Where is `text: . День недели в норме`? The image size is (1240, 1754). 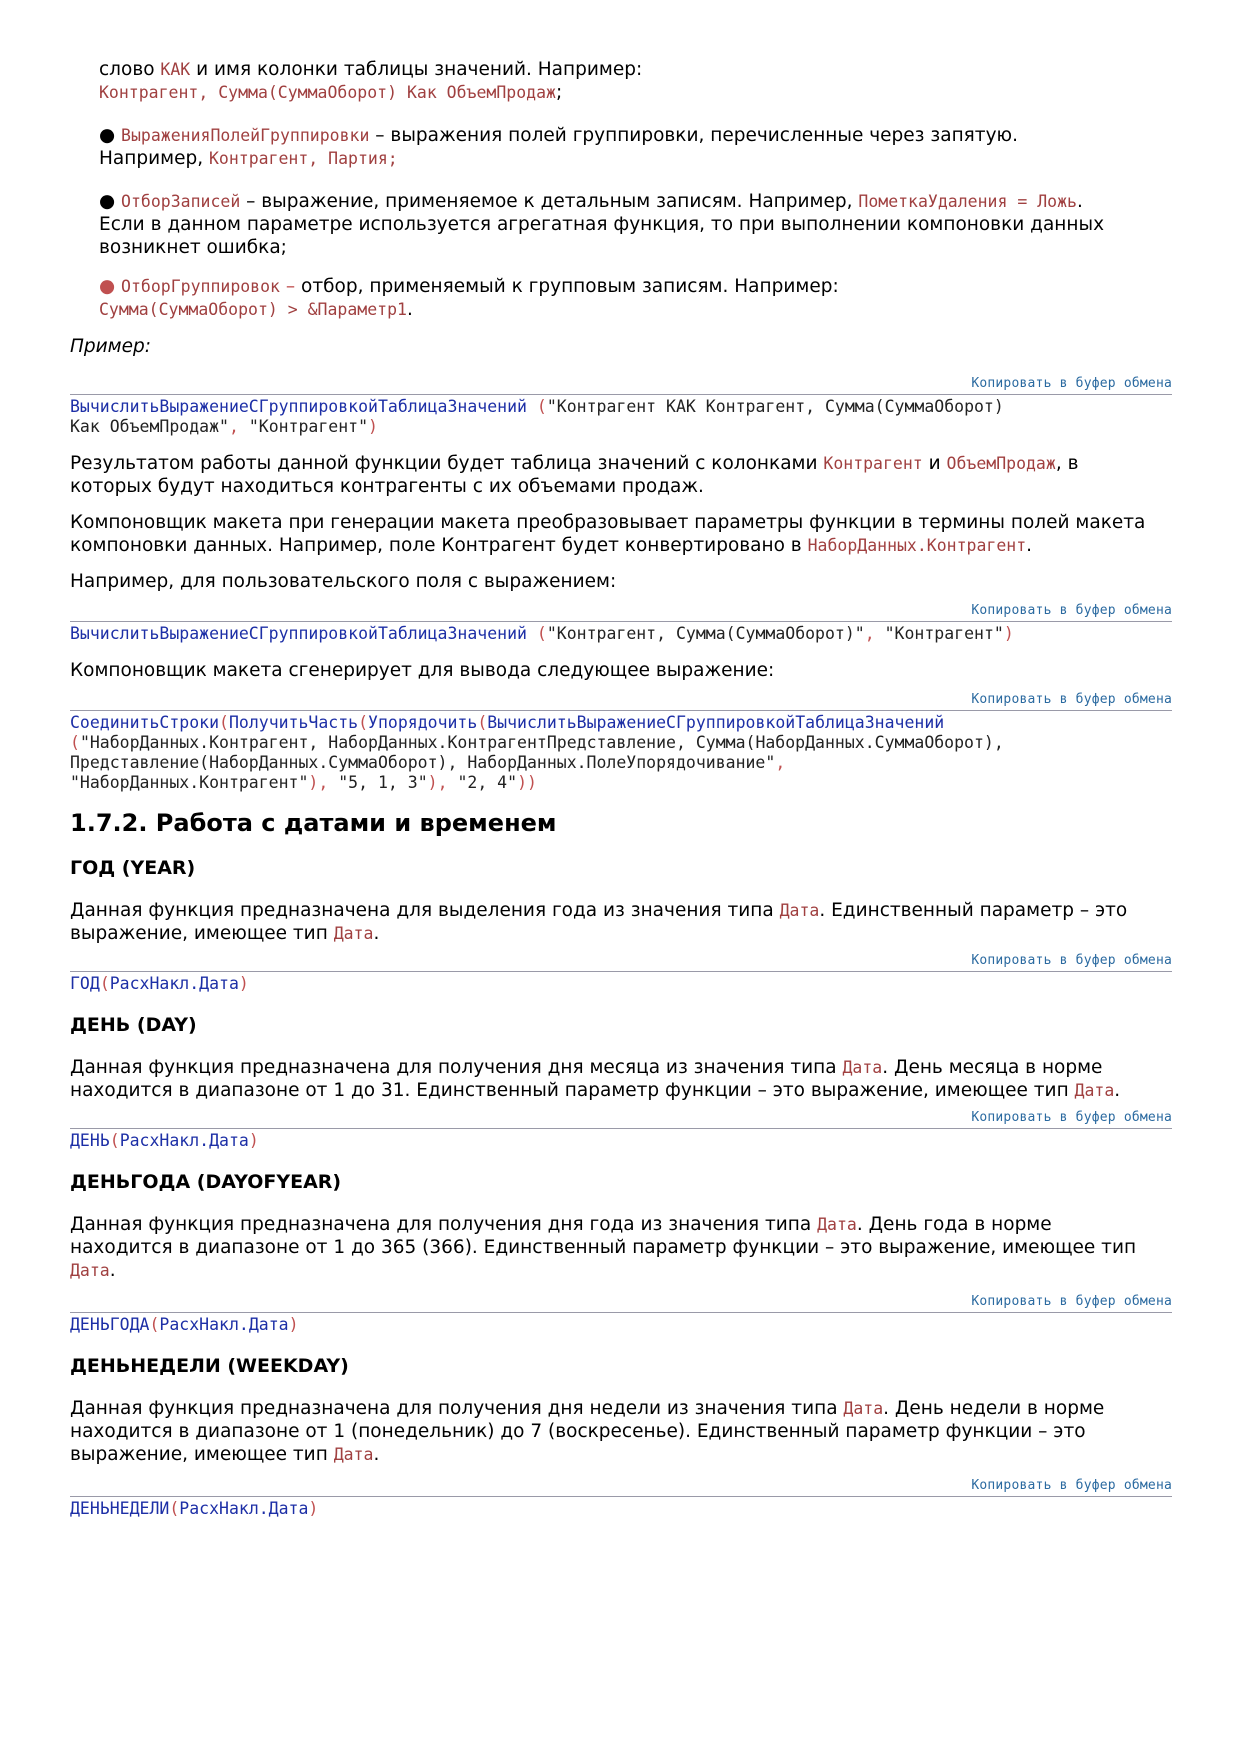
text: . День недели в норме is located at coordinates (994, 1408).